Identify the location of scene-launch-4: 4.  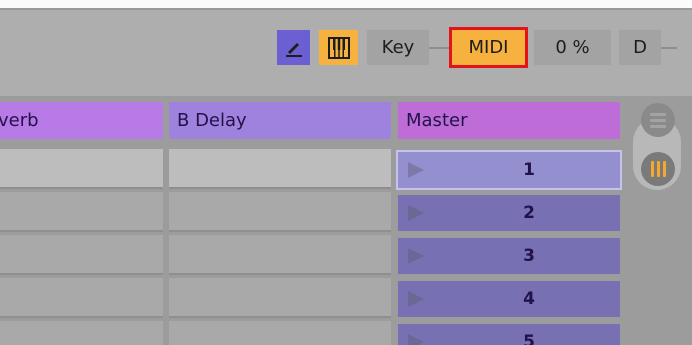
(509, 299).